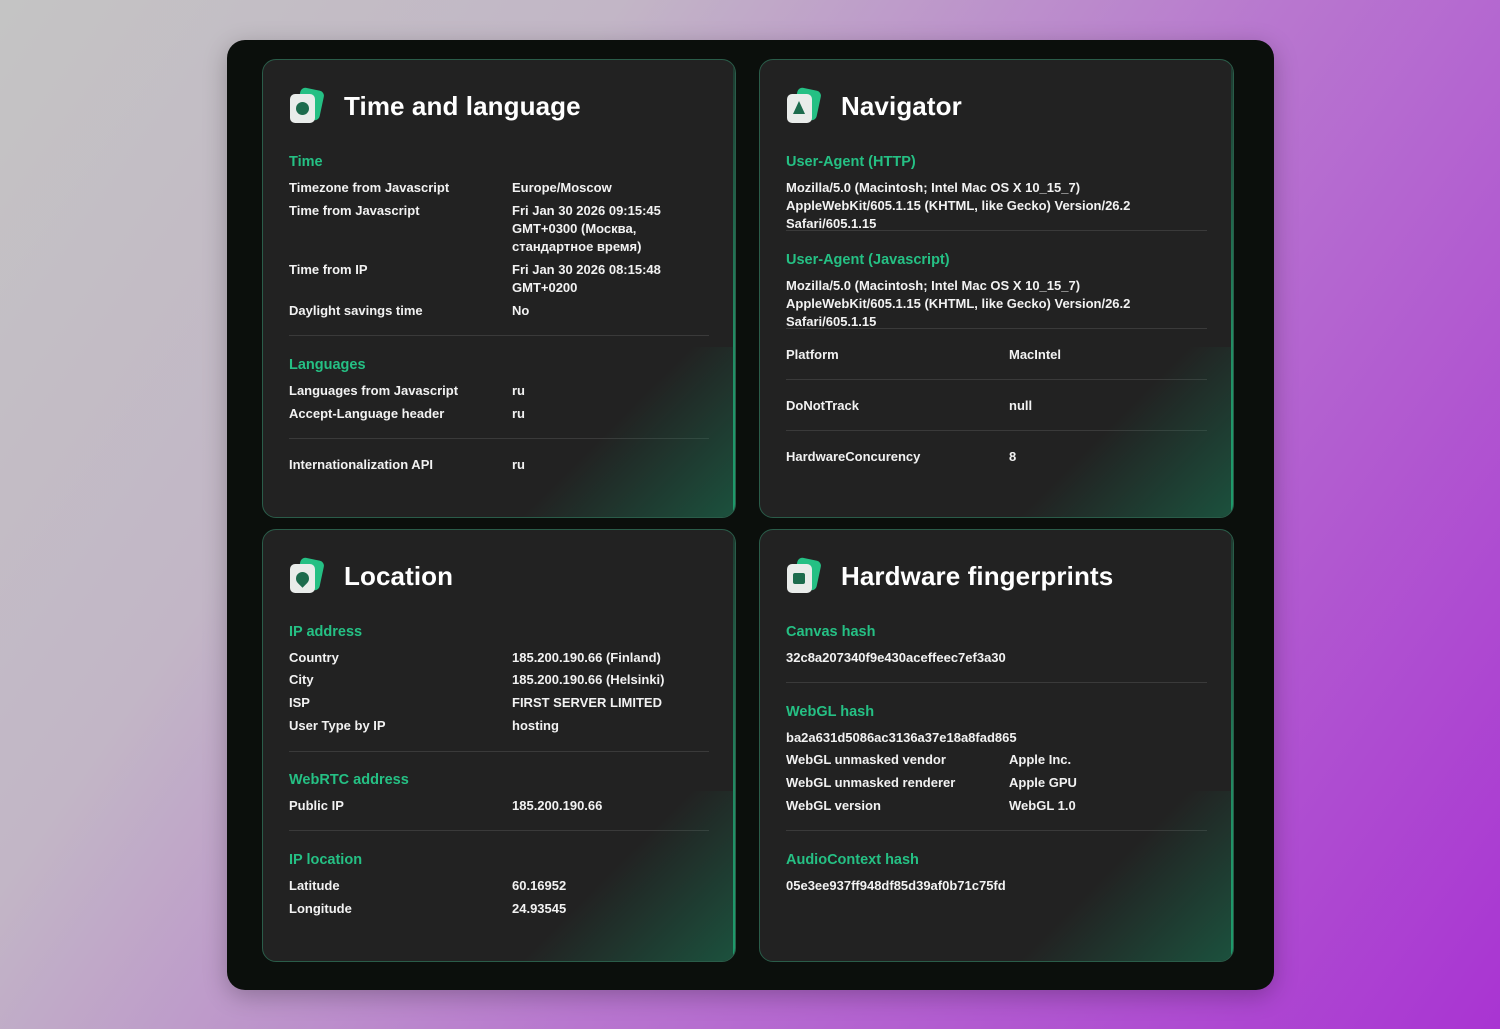 The image size is (1500, 1029). I want to click on row-label: ISP, so click(299, 702).